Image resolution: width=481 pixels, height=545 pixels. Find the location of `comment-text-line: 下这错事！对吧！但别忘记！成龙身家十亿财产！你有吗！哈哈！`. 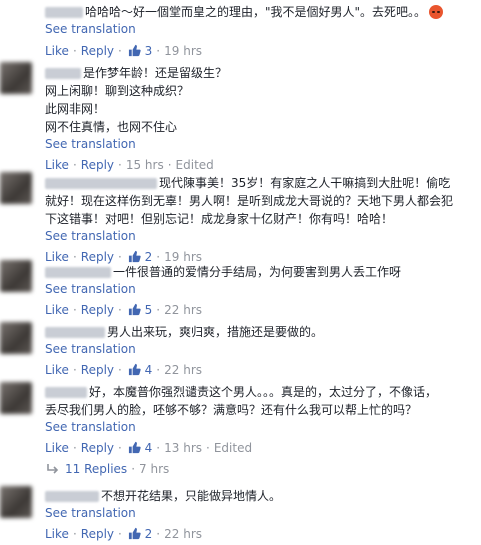

comment-text-line: 下这错事！对吧！但别忘记！成龙身家十亿财产！你有吗！哈哈！ is located at coordinates (219, 219).